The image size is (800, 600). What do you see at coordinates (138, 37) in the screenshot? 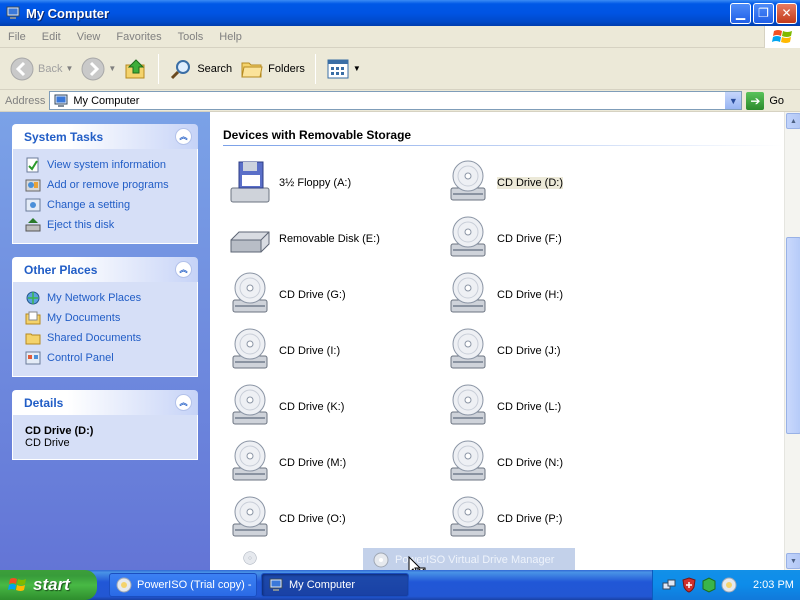
I see `menu-favorites: Favorites` at bounding box center [138, 37].